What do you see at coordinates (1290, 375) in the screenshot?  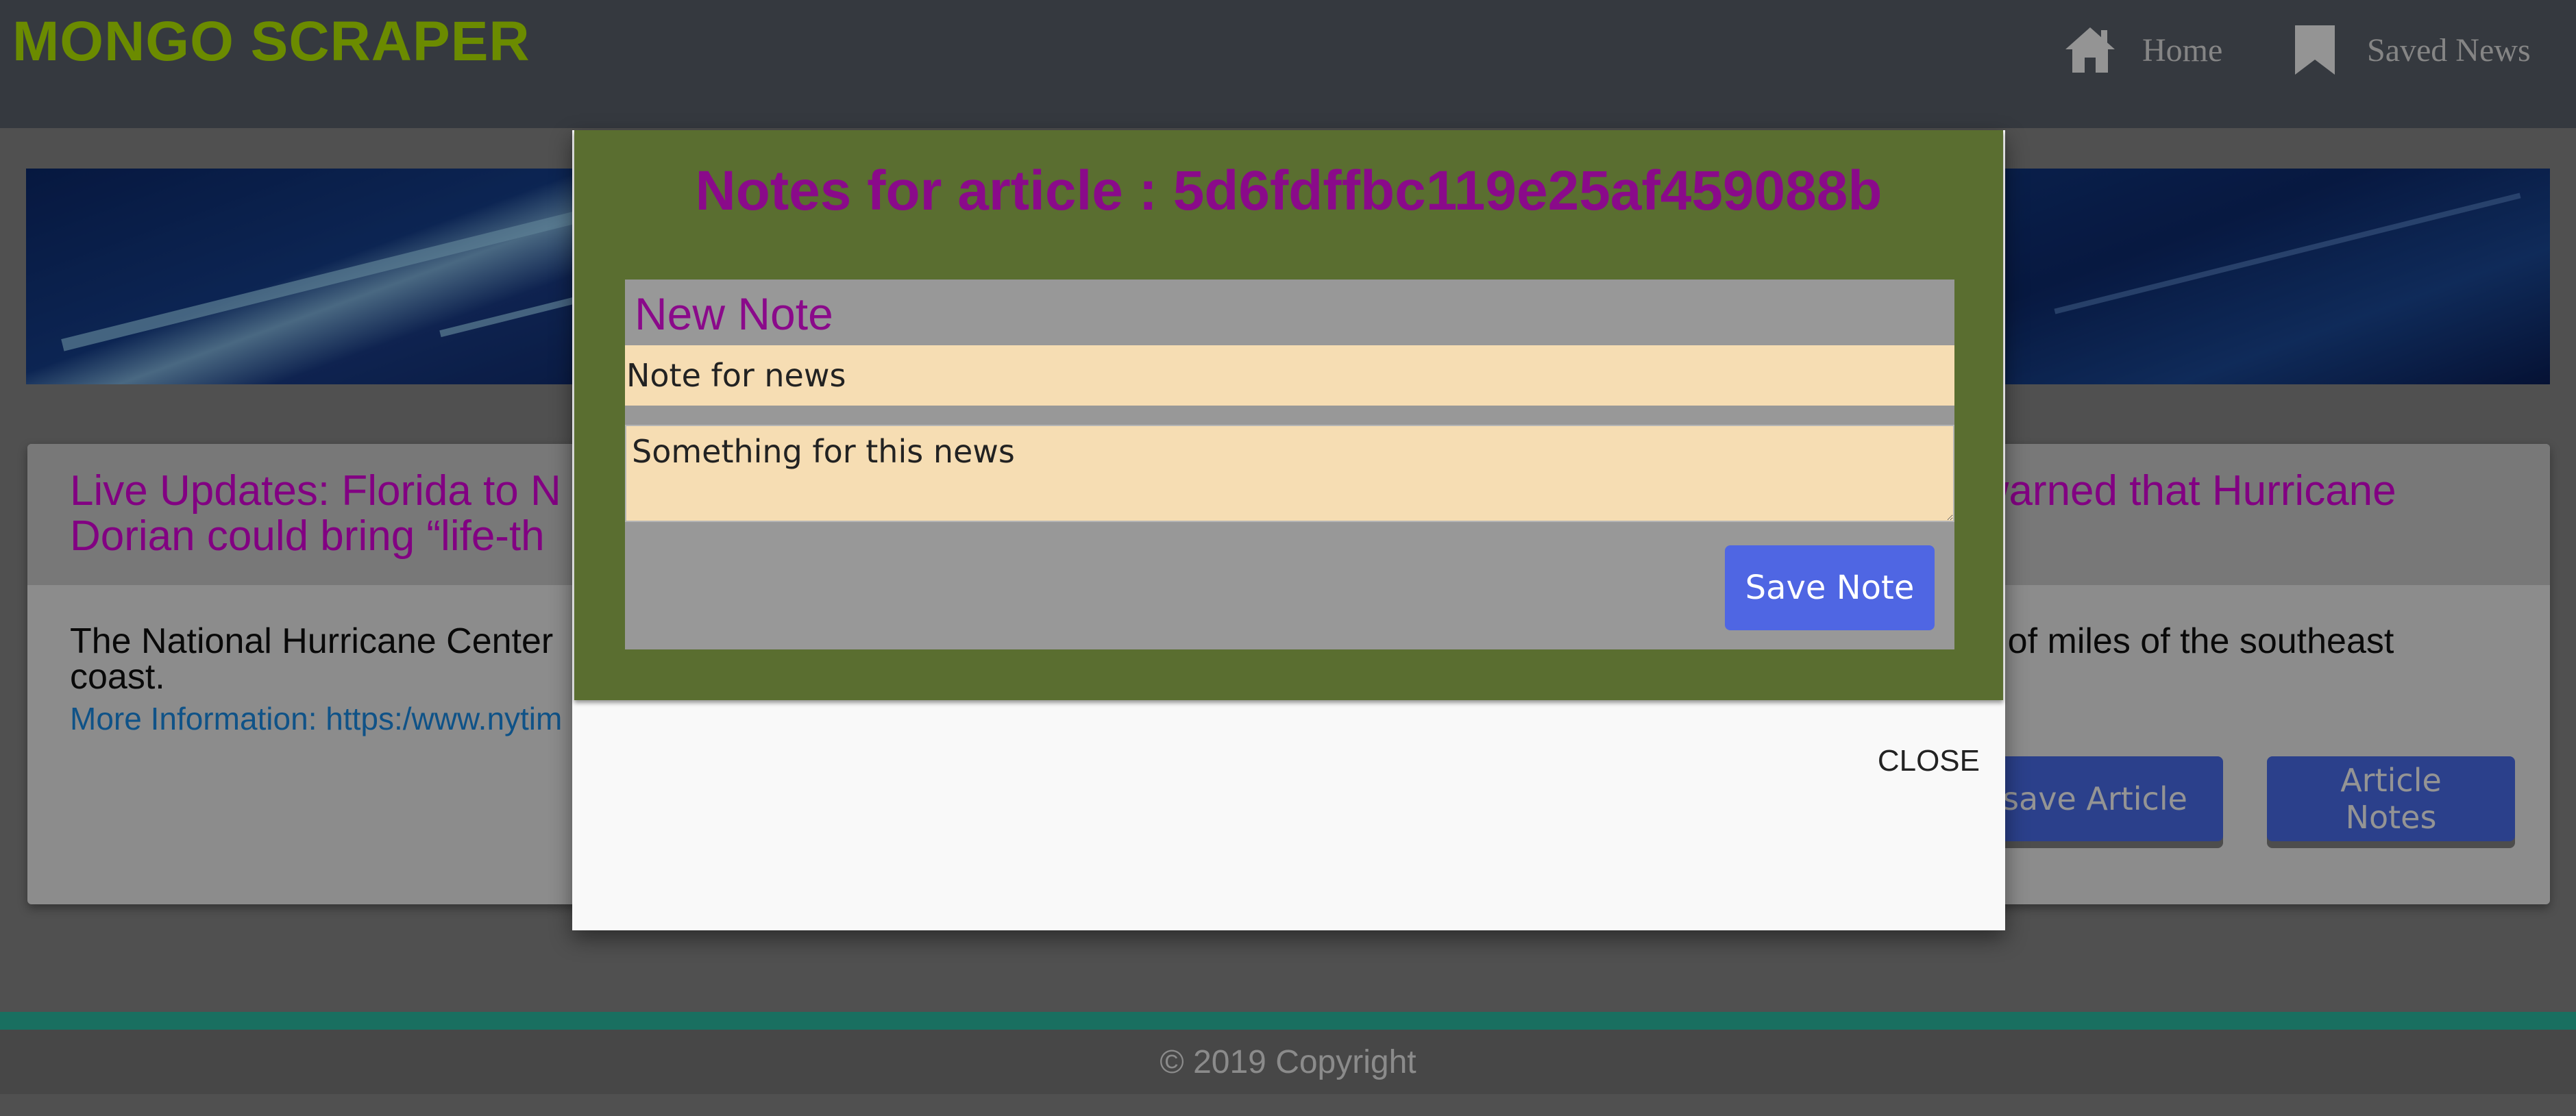 I see `note-title-input` at bounding box center [1290, 375].